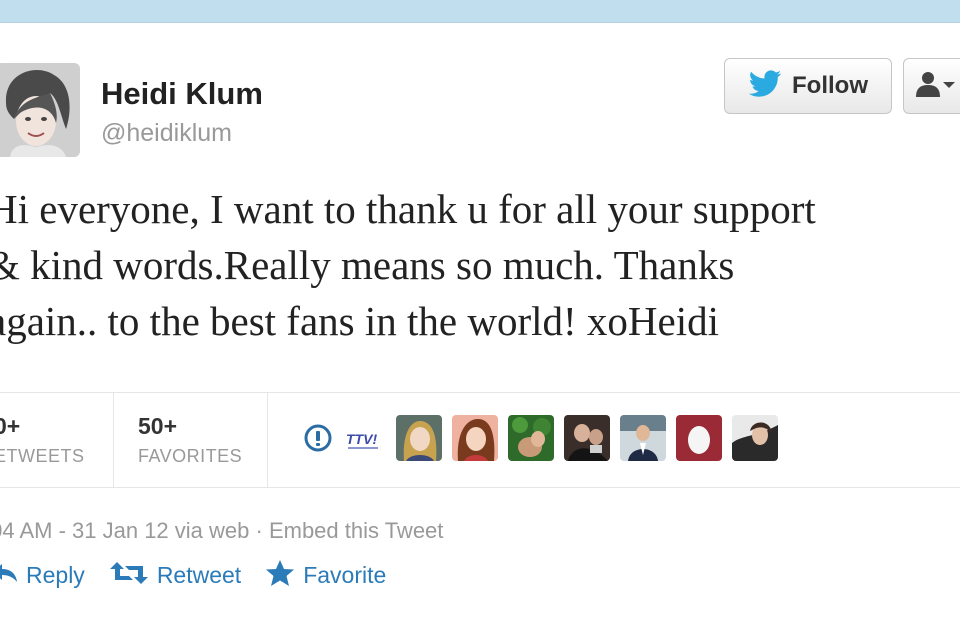  What do you see at coordinates (55, 574) in the screenshot?
I see `reply-label: Reply` at bounding box center [55, 574].